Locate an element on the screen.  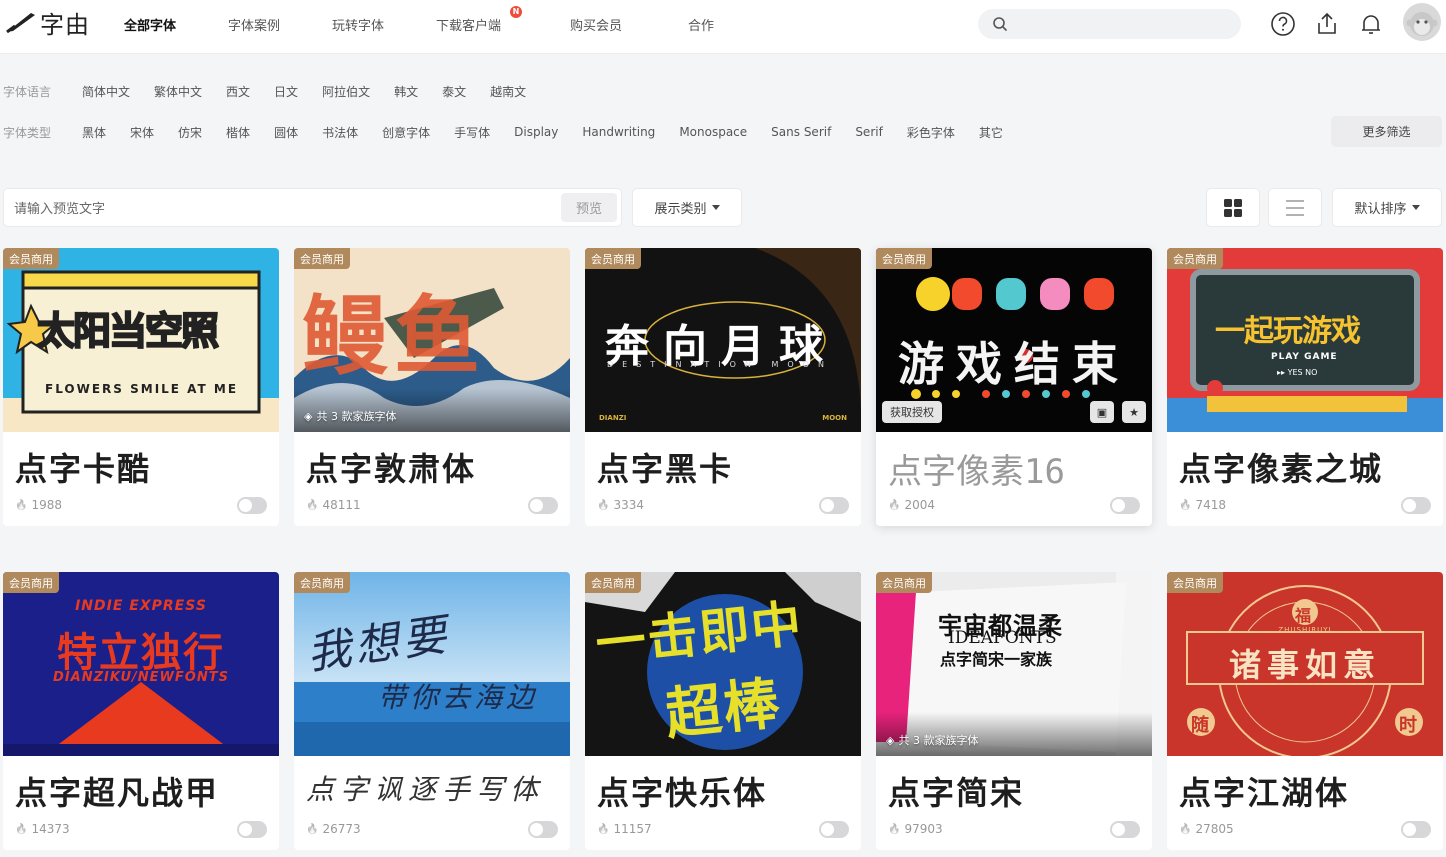
filter-lang-arabic: 阿拉伯文 is located at coordinates (346, 91).